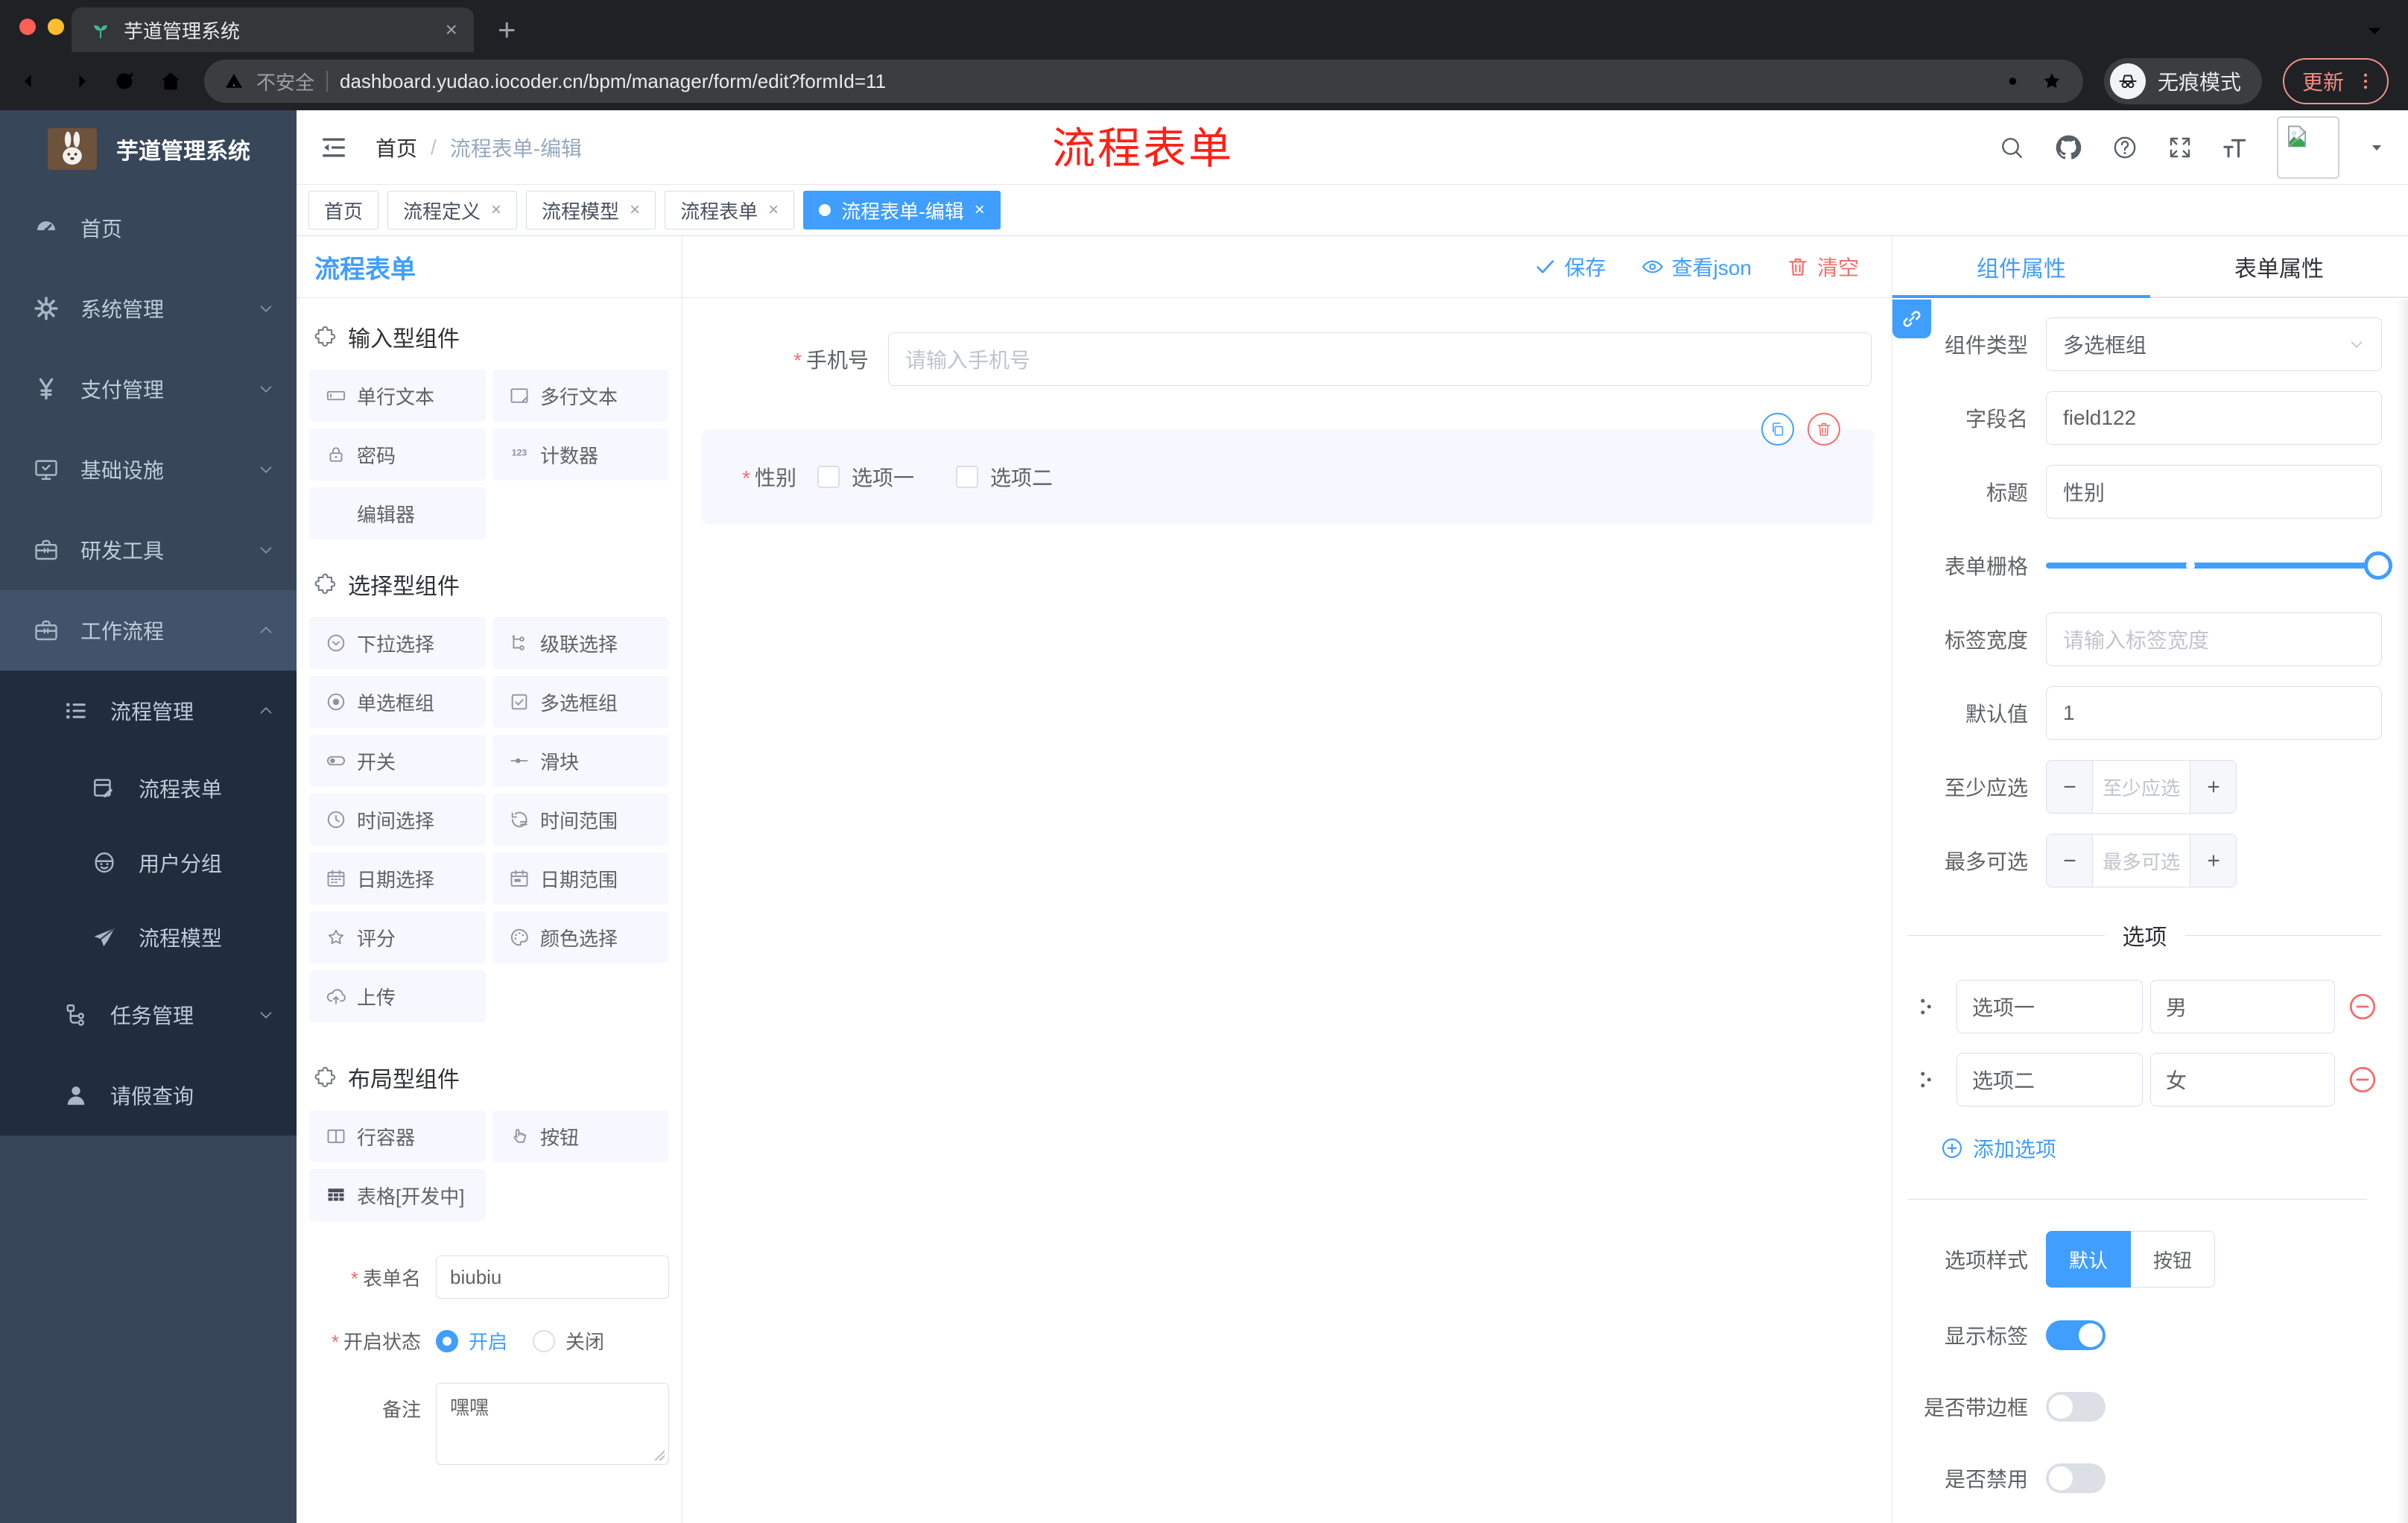 Image resolution: width=2408 pixels, height=1523 pixels. I want to click on page-tab-process-form: 流程表单 ×, so click(730, 210).